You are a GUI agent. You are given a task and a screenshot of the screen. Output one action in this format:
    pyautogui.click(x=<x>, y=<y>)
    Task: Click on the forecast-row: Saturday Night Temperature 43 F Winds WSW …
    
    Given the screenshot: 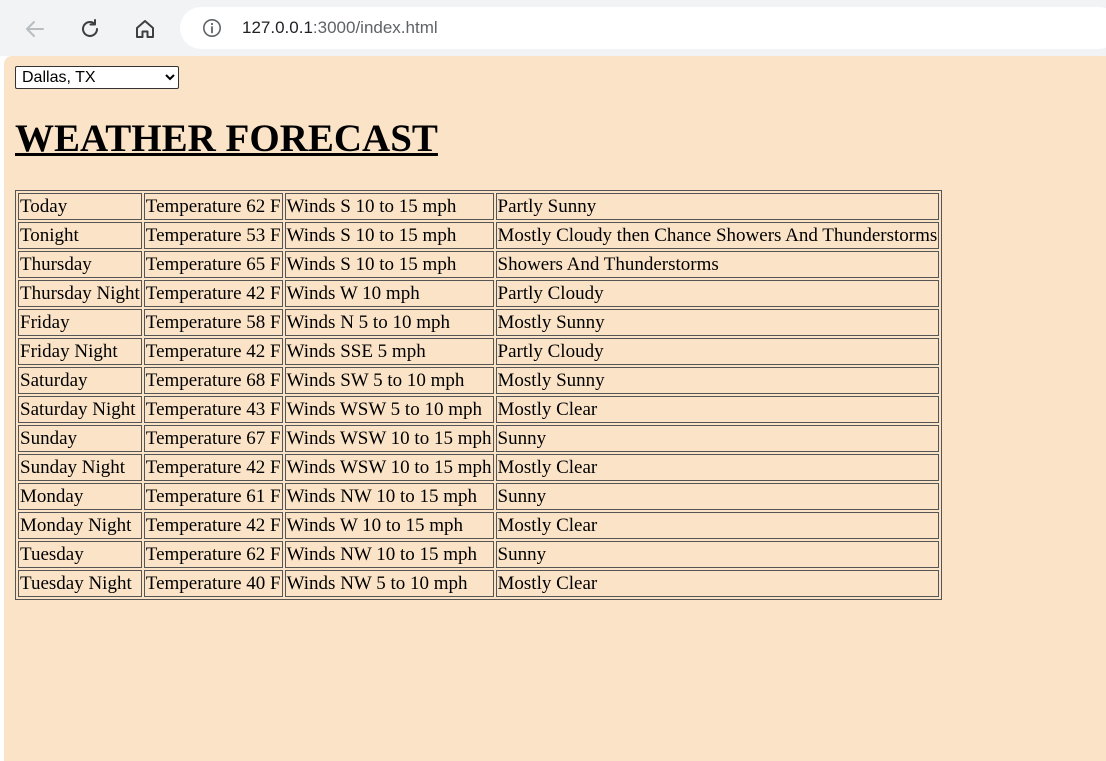 What is the action you would take?
    pyautogui.click(x=479, y=409)
    